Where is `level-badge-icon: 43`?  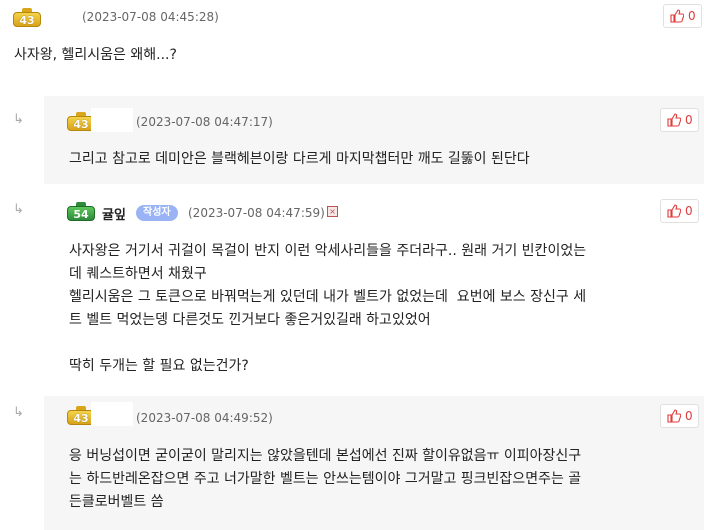 level-badge-icon: 43 is located at coordinates (27, 18).